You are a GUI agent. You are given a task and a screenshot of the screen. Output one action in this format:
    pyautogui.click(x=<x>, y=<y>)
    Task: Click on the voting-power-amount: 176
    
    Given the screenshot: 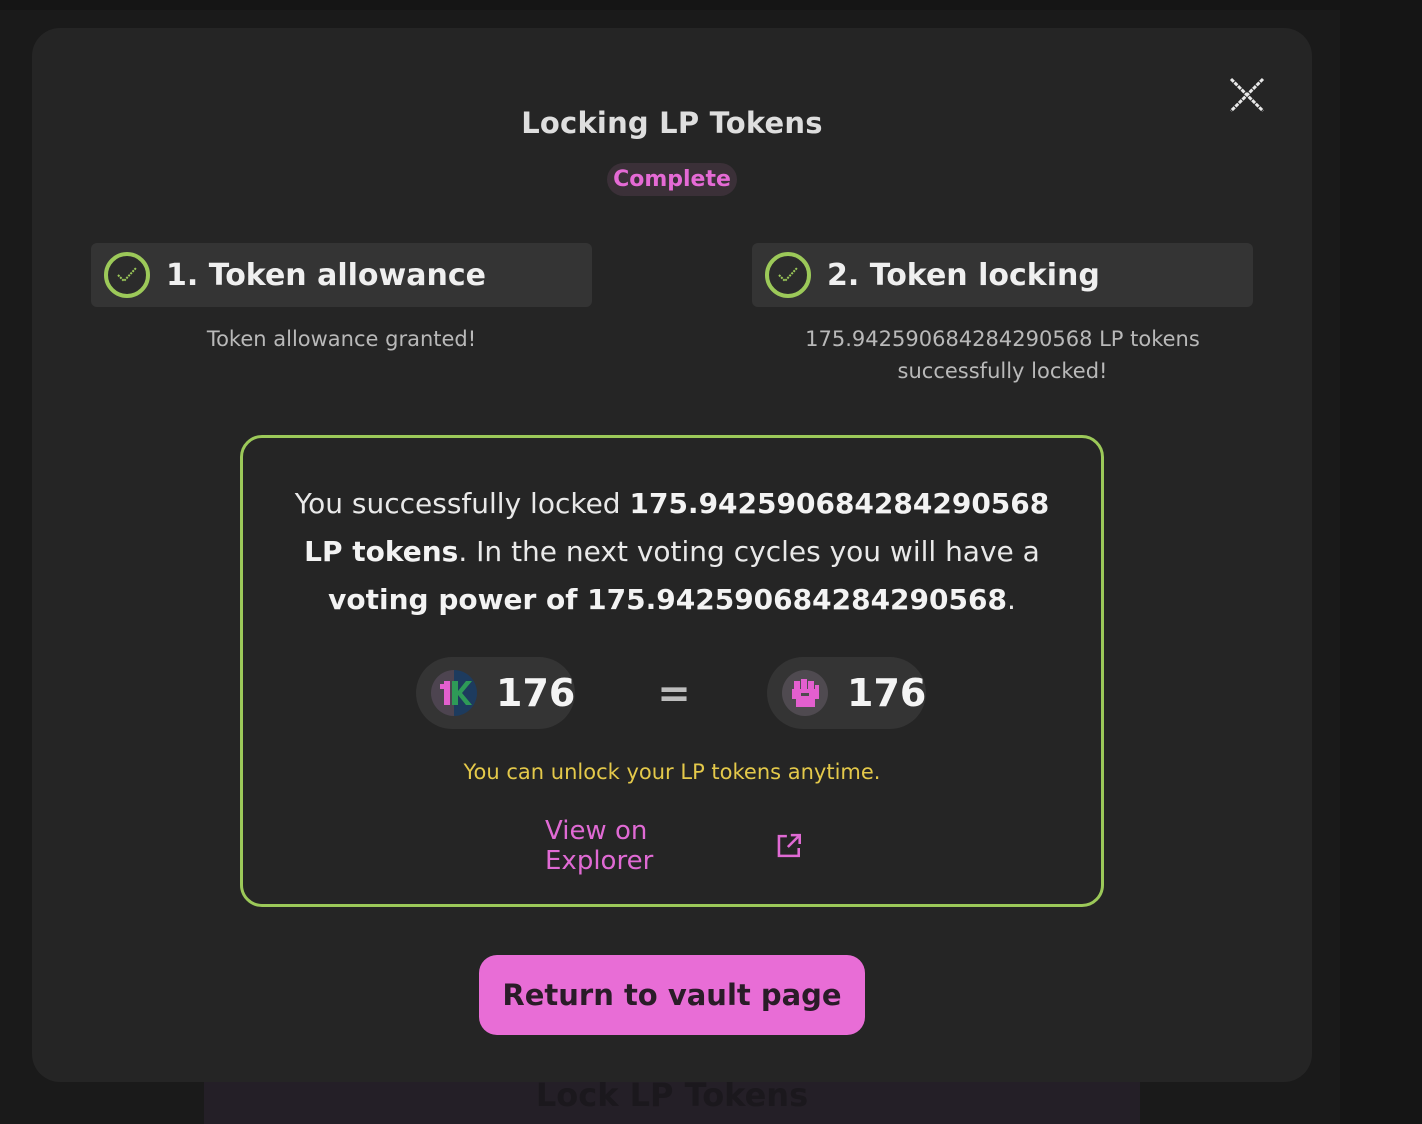 What is the action you would take?
    pyautogui.click(x=846, y=693)
    